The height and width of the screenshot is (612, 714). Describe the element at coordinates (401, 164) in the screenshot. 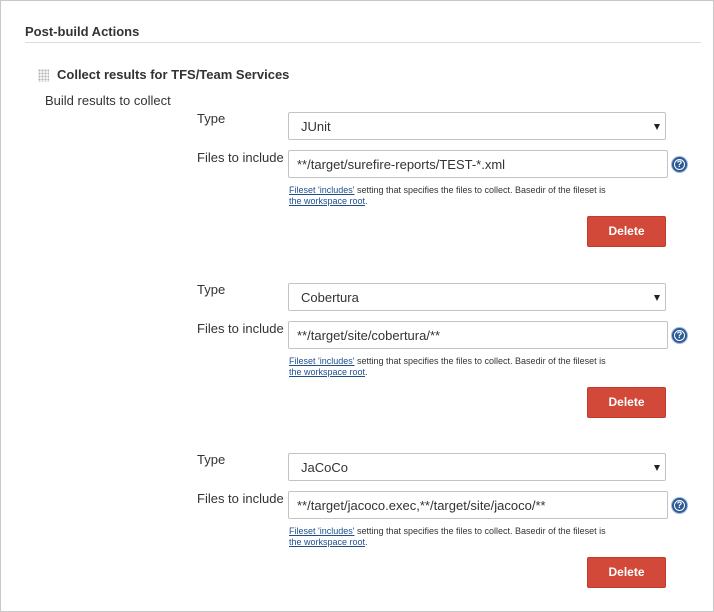

I see `files-input-value: **/target/surefire-reports/TEST-*.xml` at that location.